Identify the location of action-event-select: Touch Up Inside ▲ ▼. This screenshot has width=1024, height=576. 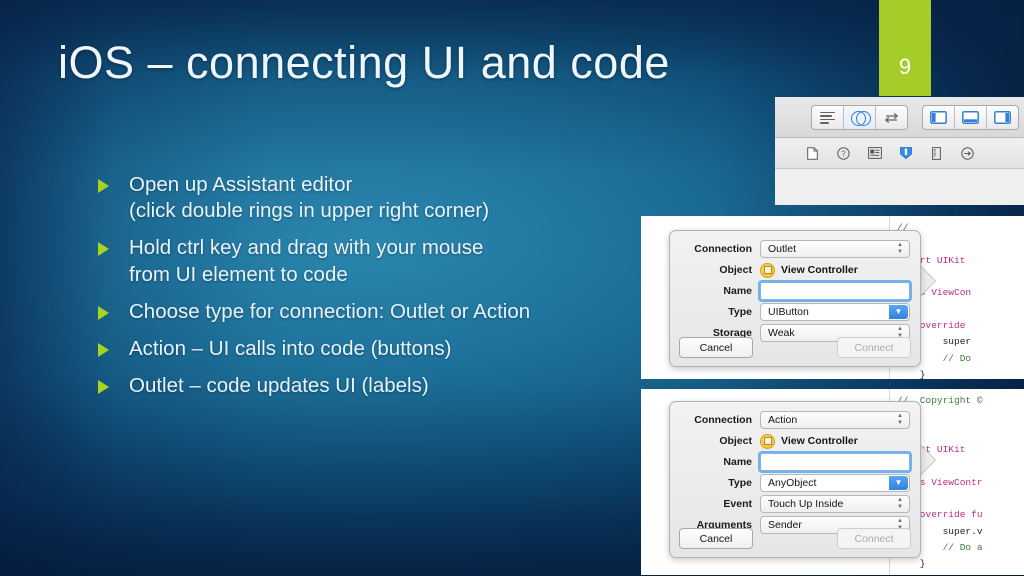
(835, 503).